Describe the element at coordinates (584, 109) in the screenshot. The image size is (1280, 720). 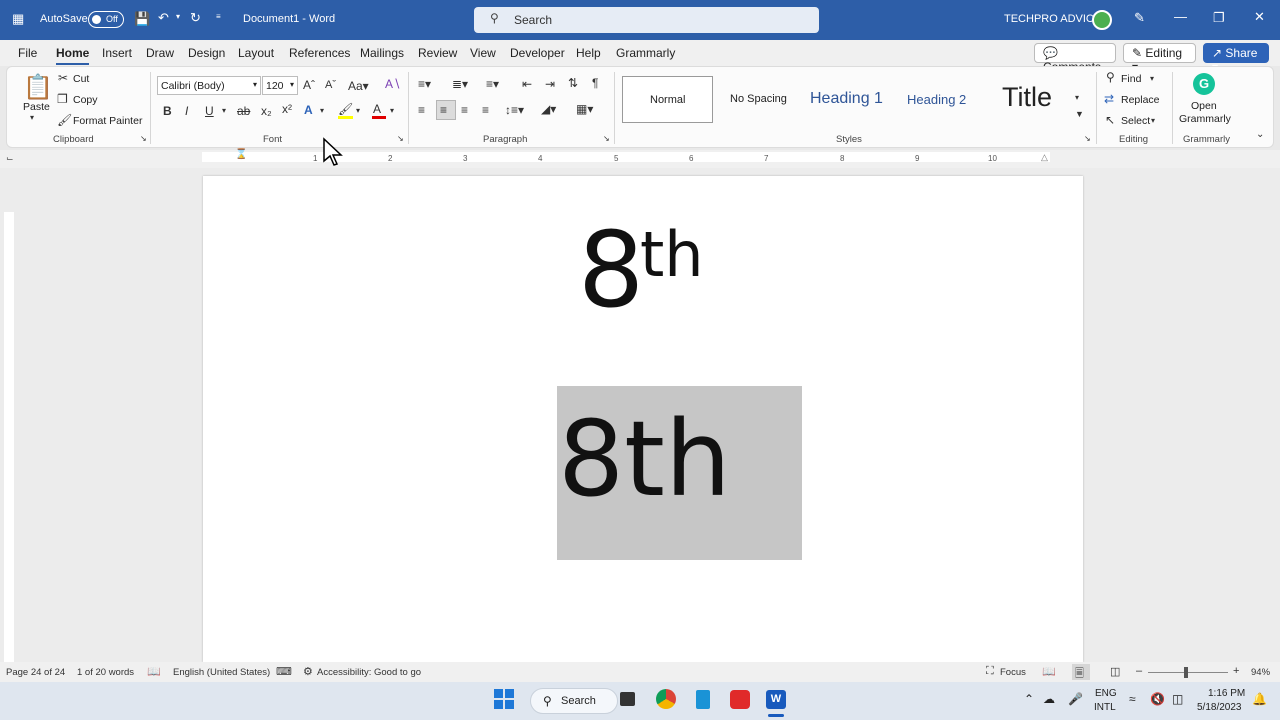
I see `borders-icon: ▦▾` at that location.